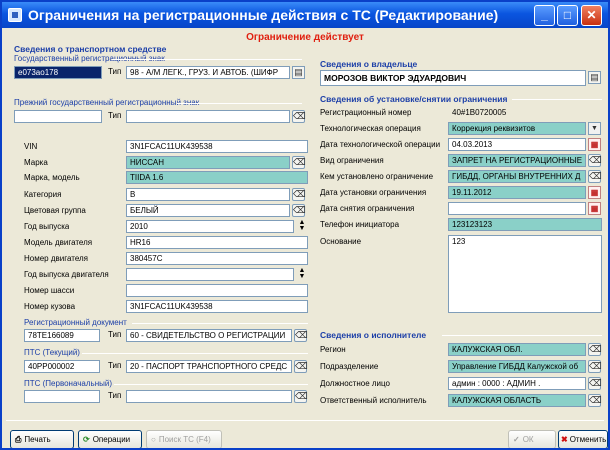  Describe the element at coordinates (525, 274) in the screenshot. I see `basis-textarea: 123` at that location.